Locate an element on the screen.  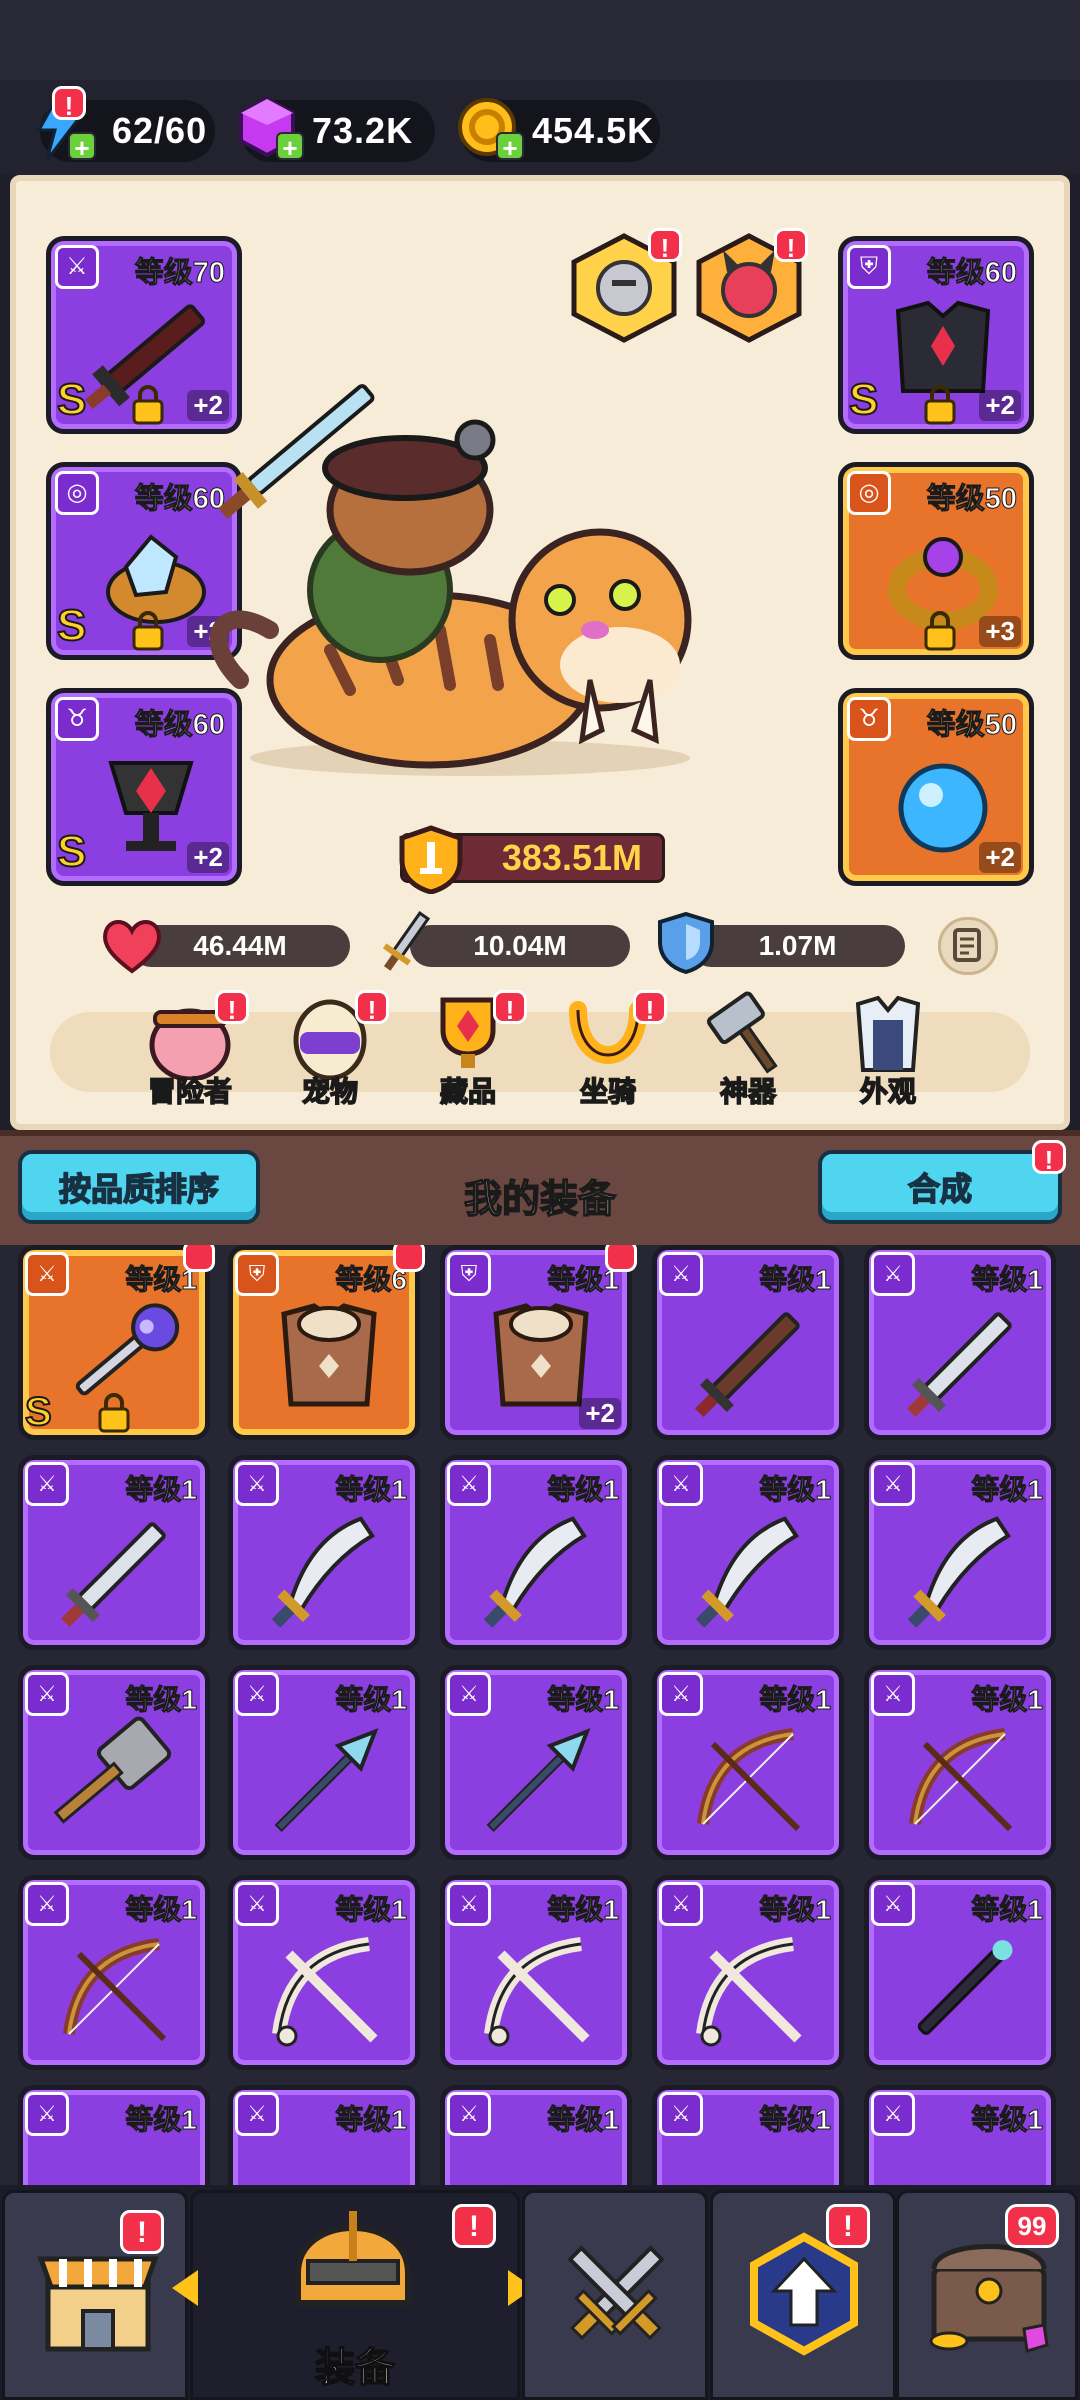
helmet-icon is located at coordinates (353, 2258).